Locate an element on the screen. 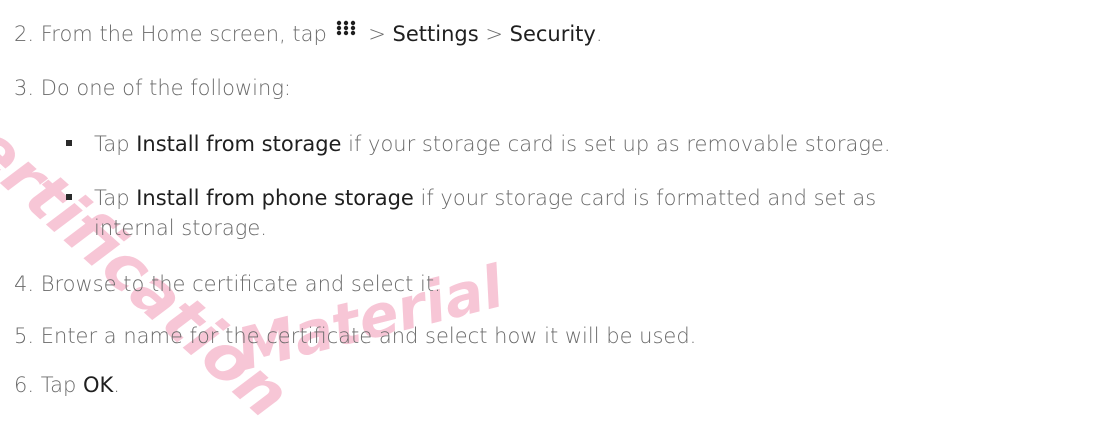  bullet-text: internal storage. is located at coordinates (180, 228).